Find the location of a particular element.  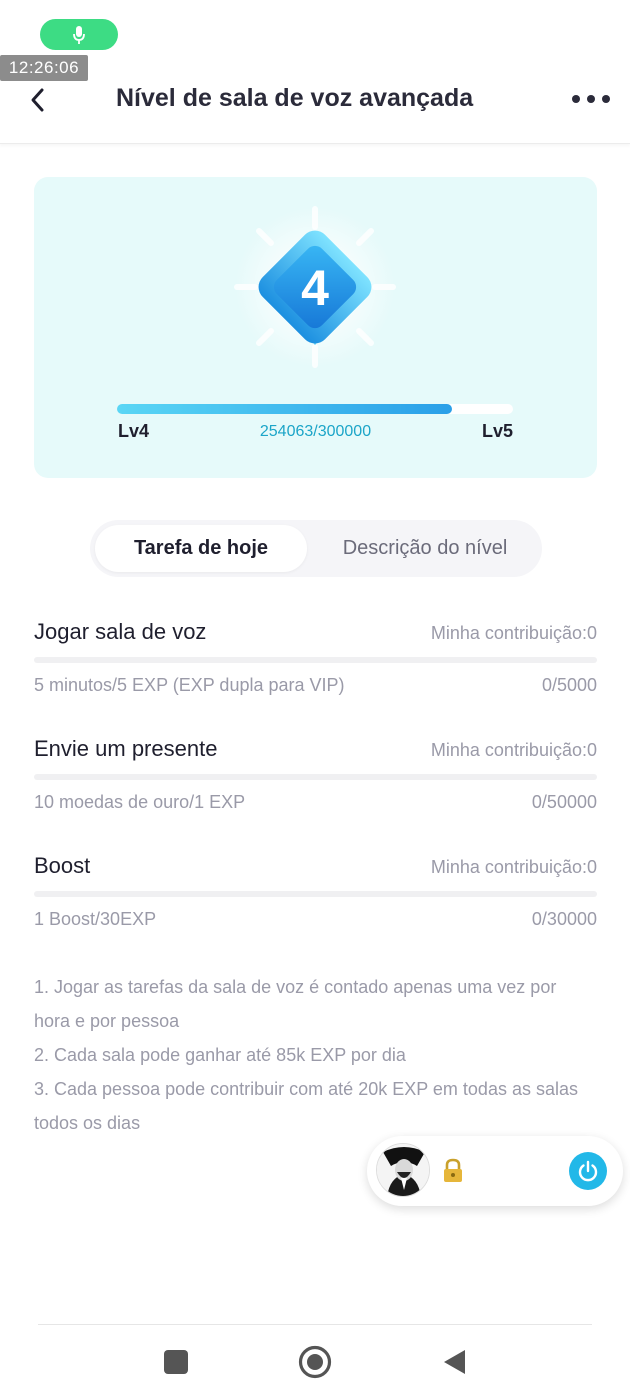

more-button is located at coordinates (591, 99).